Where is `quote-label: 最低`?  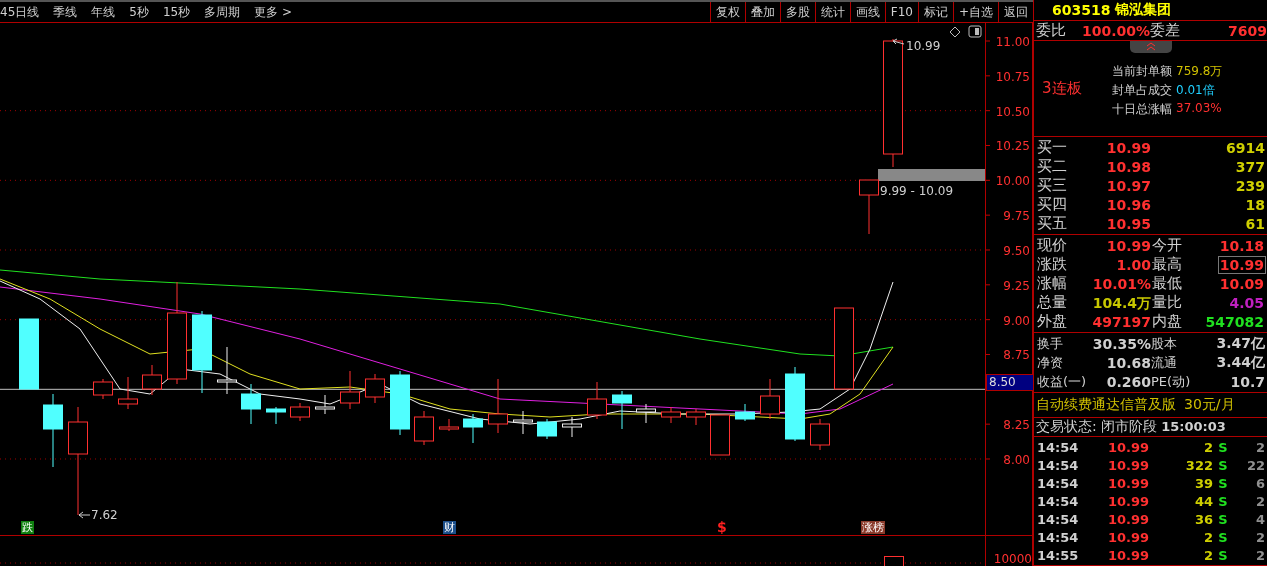 quote-label: 最低 is located at coordinates (1167, 284).